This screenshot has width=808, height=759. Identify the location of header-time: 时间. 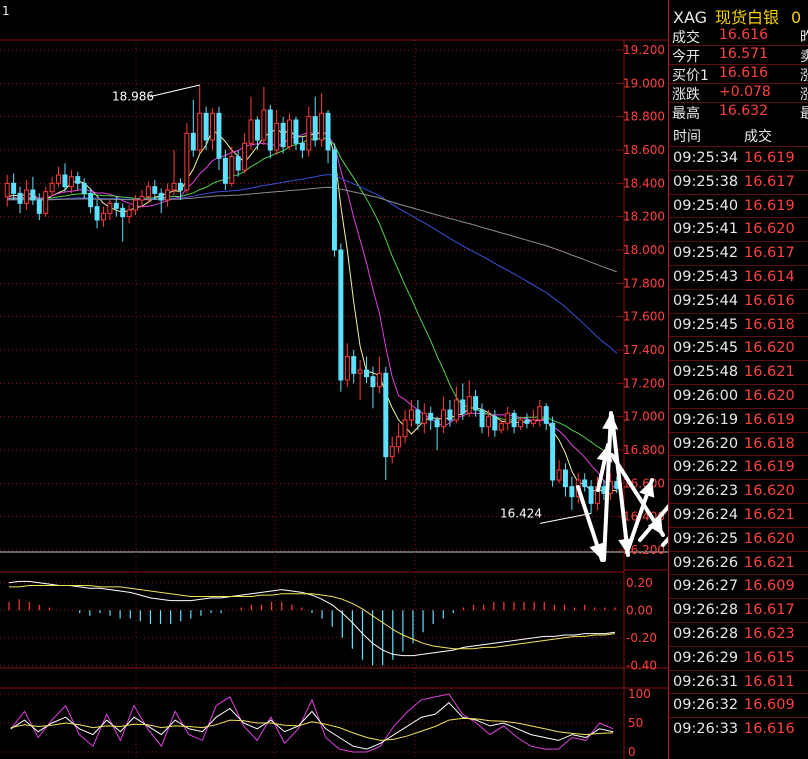
(687, 137).